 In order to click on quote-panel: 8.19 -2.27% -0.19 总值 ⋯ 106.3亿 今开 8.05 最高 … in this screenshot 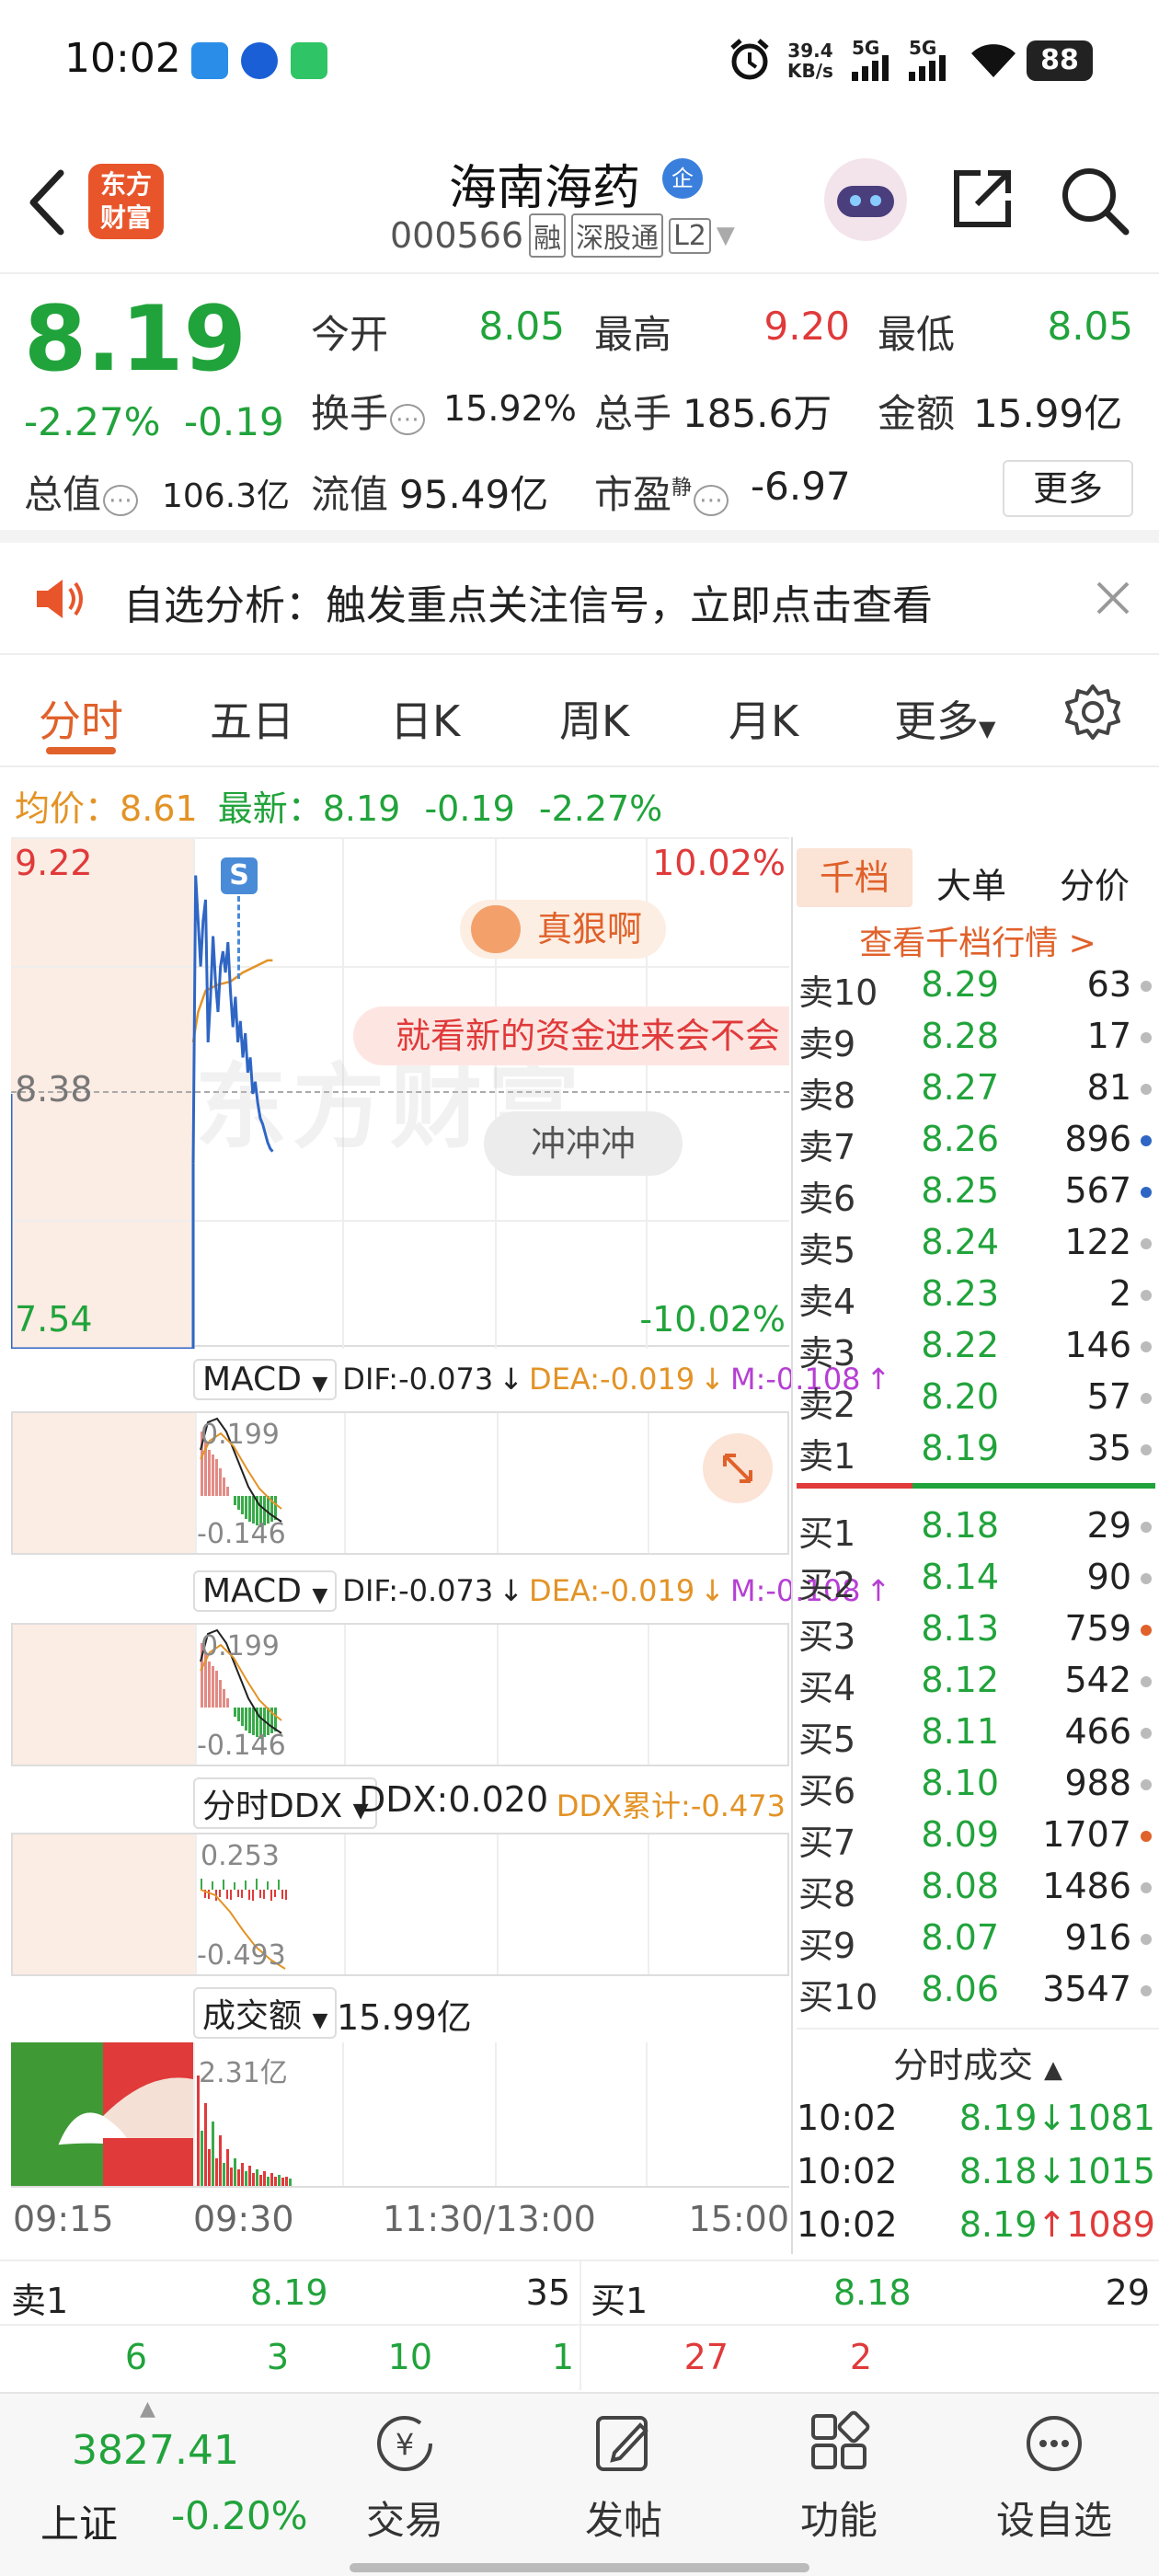, I will do `click(579, 408)`.